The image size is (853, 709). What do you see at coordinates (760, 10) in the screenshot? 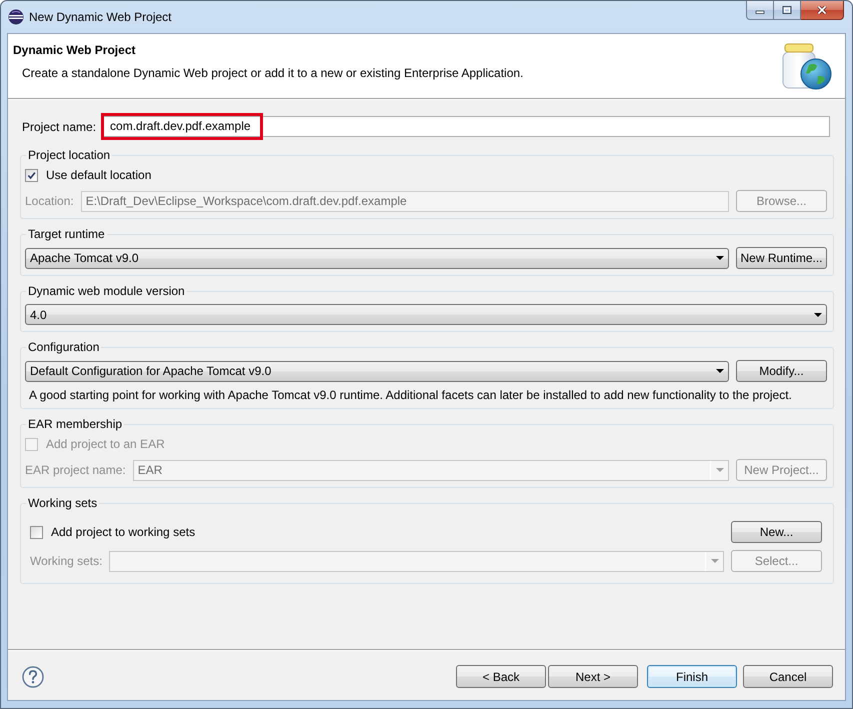
I see `minimize-button` at bounding box center [760, 10].